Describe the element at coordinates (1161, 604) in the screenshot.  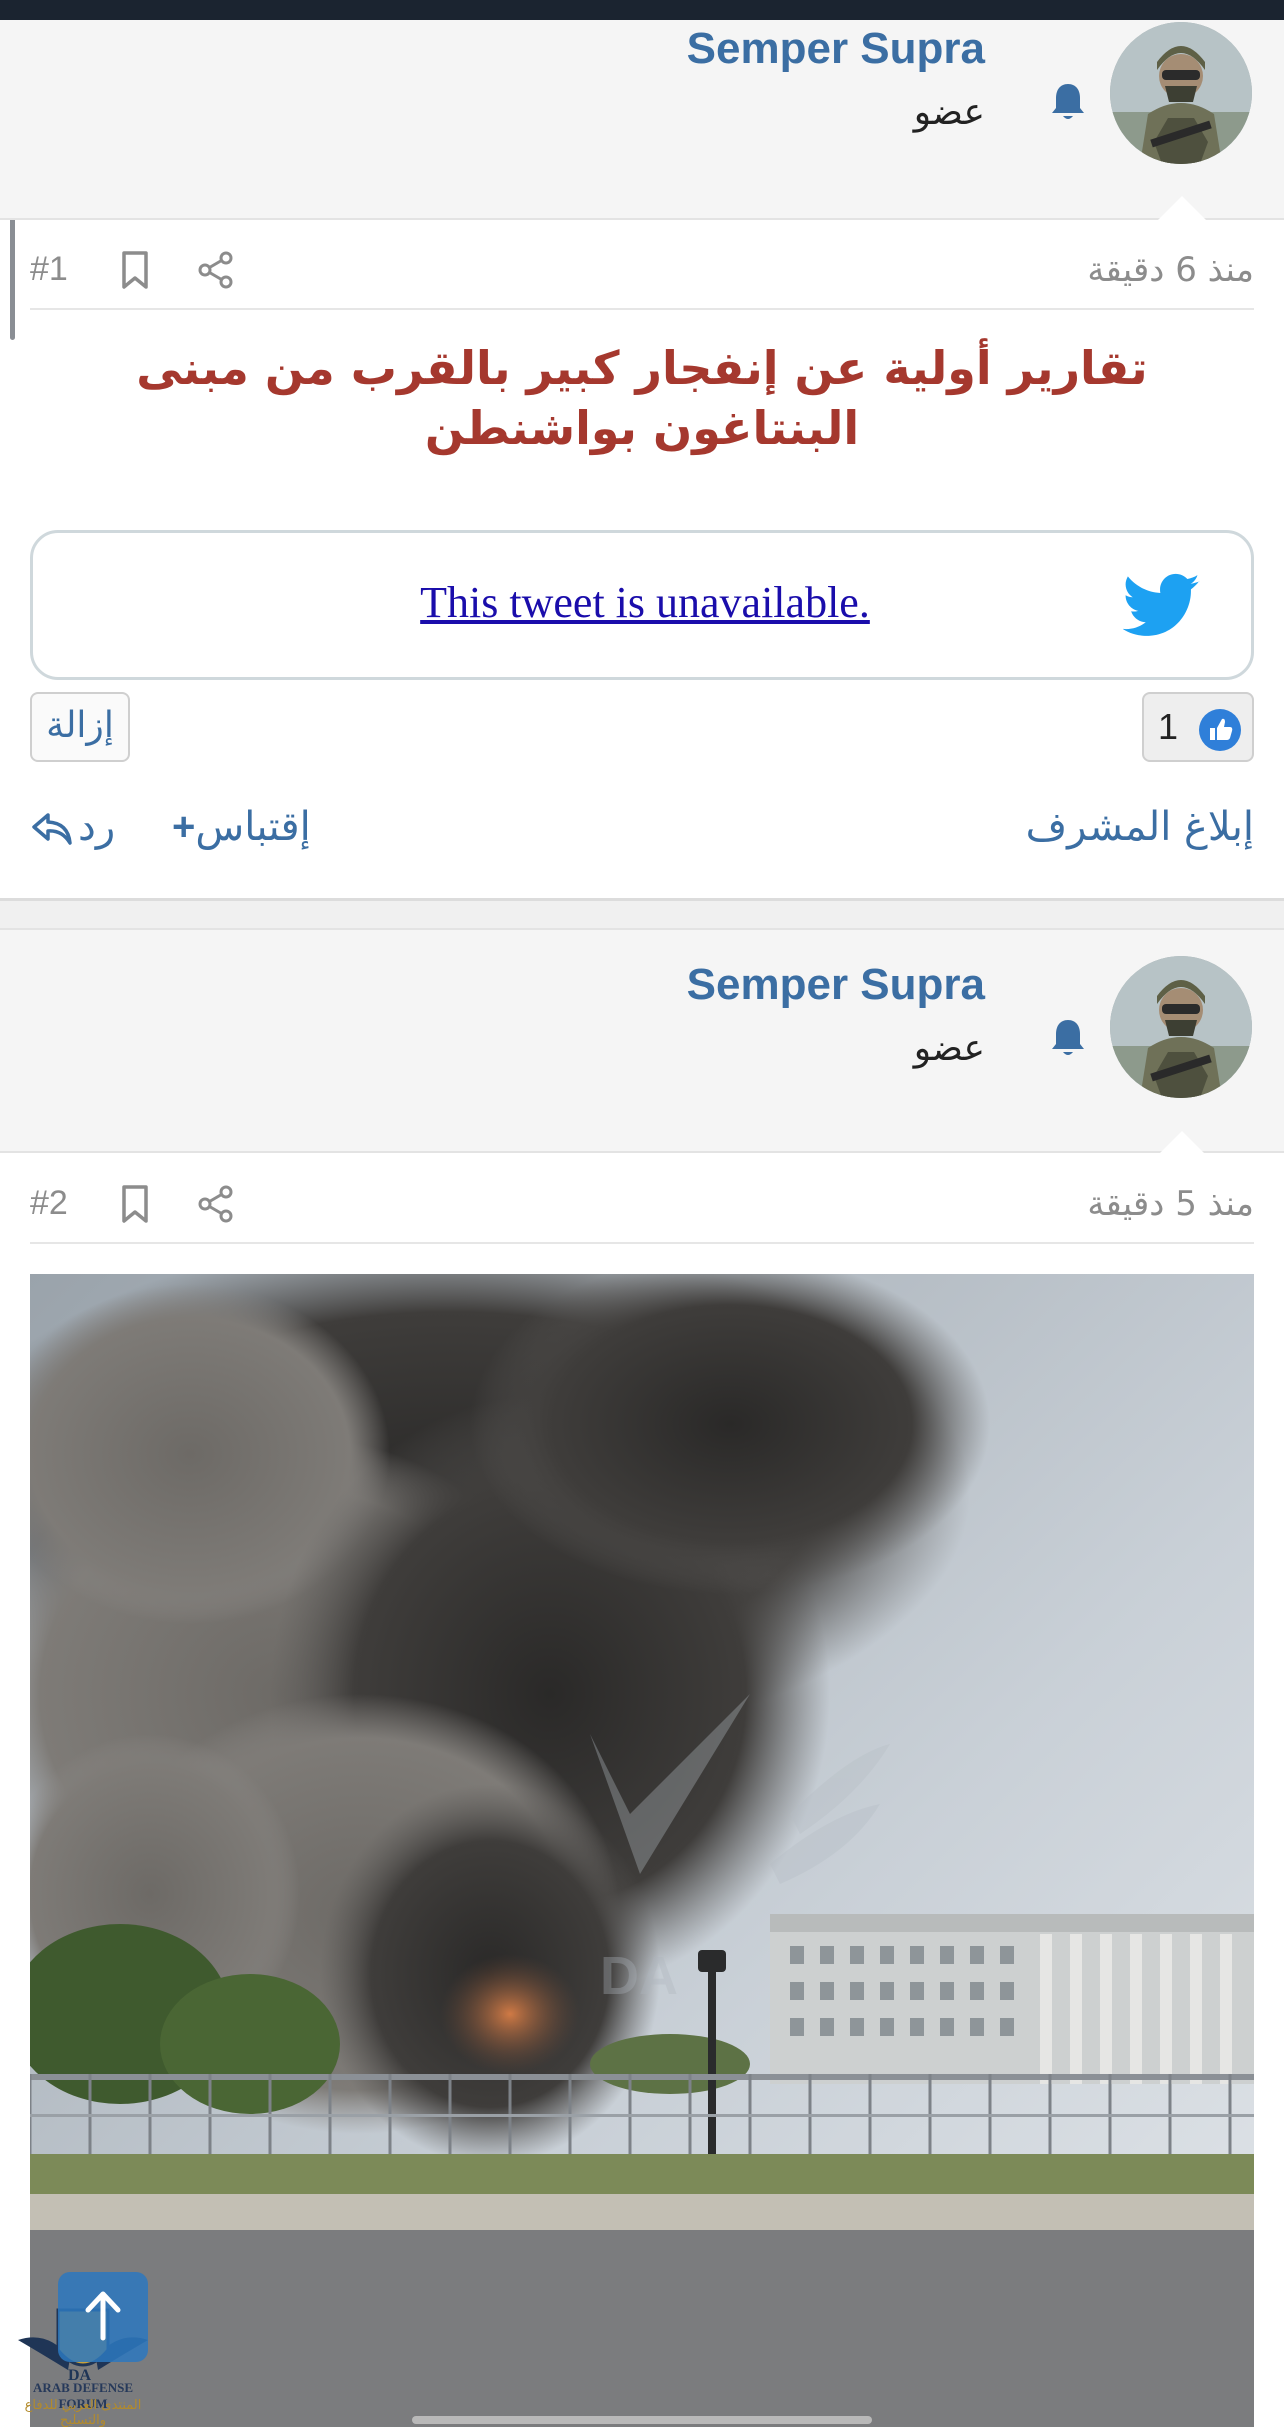
I see `twitter-bird-icon` at that location.